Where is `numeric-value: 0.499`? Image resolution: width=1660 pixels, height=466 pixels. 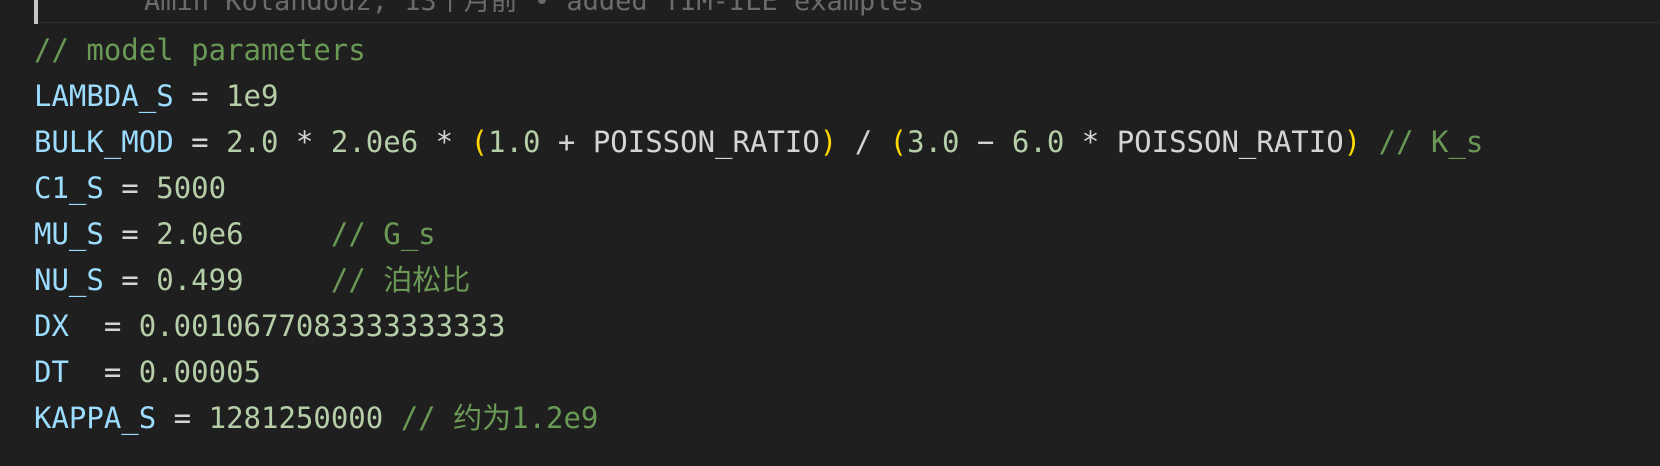 numeric-value: 0.499 is located at coordinates (200, 280).